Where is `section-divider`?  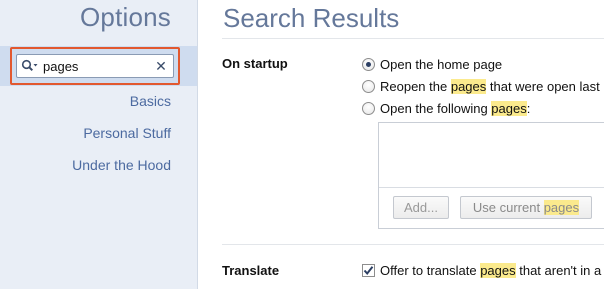 section-divider is located at coordinates (413, 244).